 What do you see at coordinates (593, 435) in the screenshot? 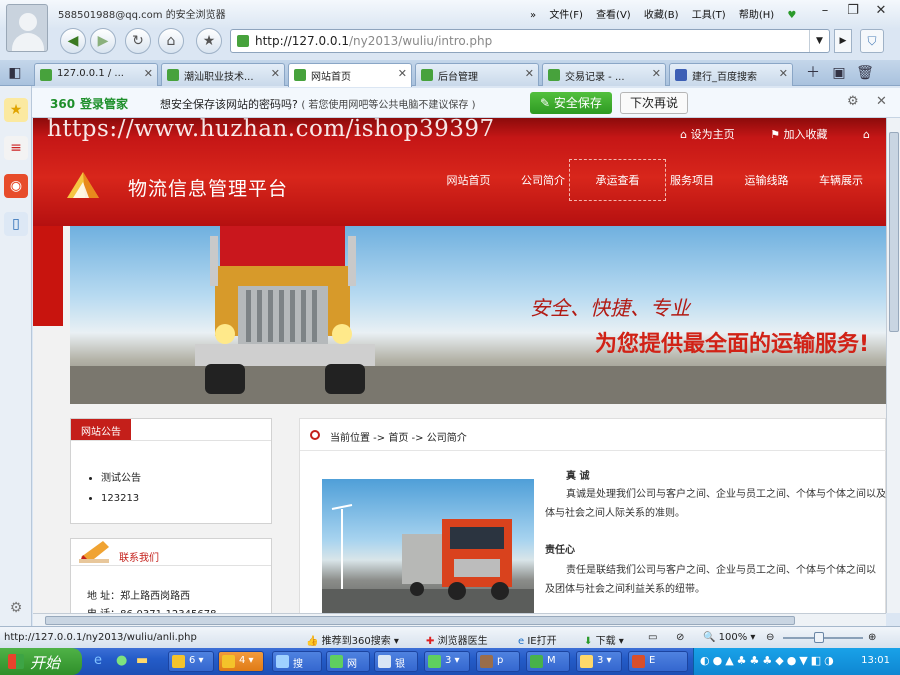
I see `breadcrumb: 当前位置 -> 首页 -> 公司简介` at bounding box center [593, 435].